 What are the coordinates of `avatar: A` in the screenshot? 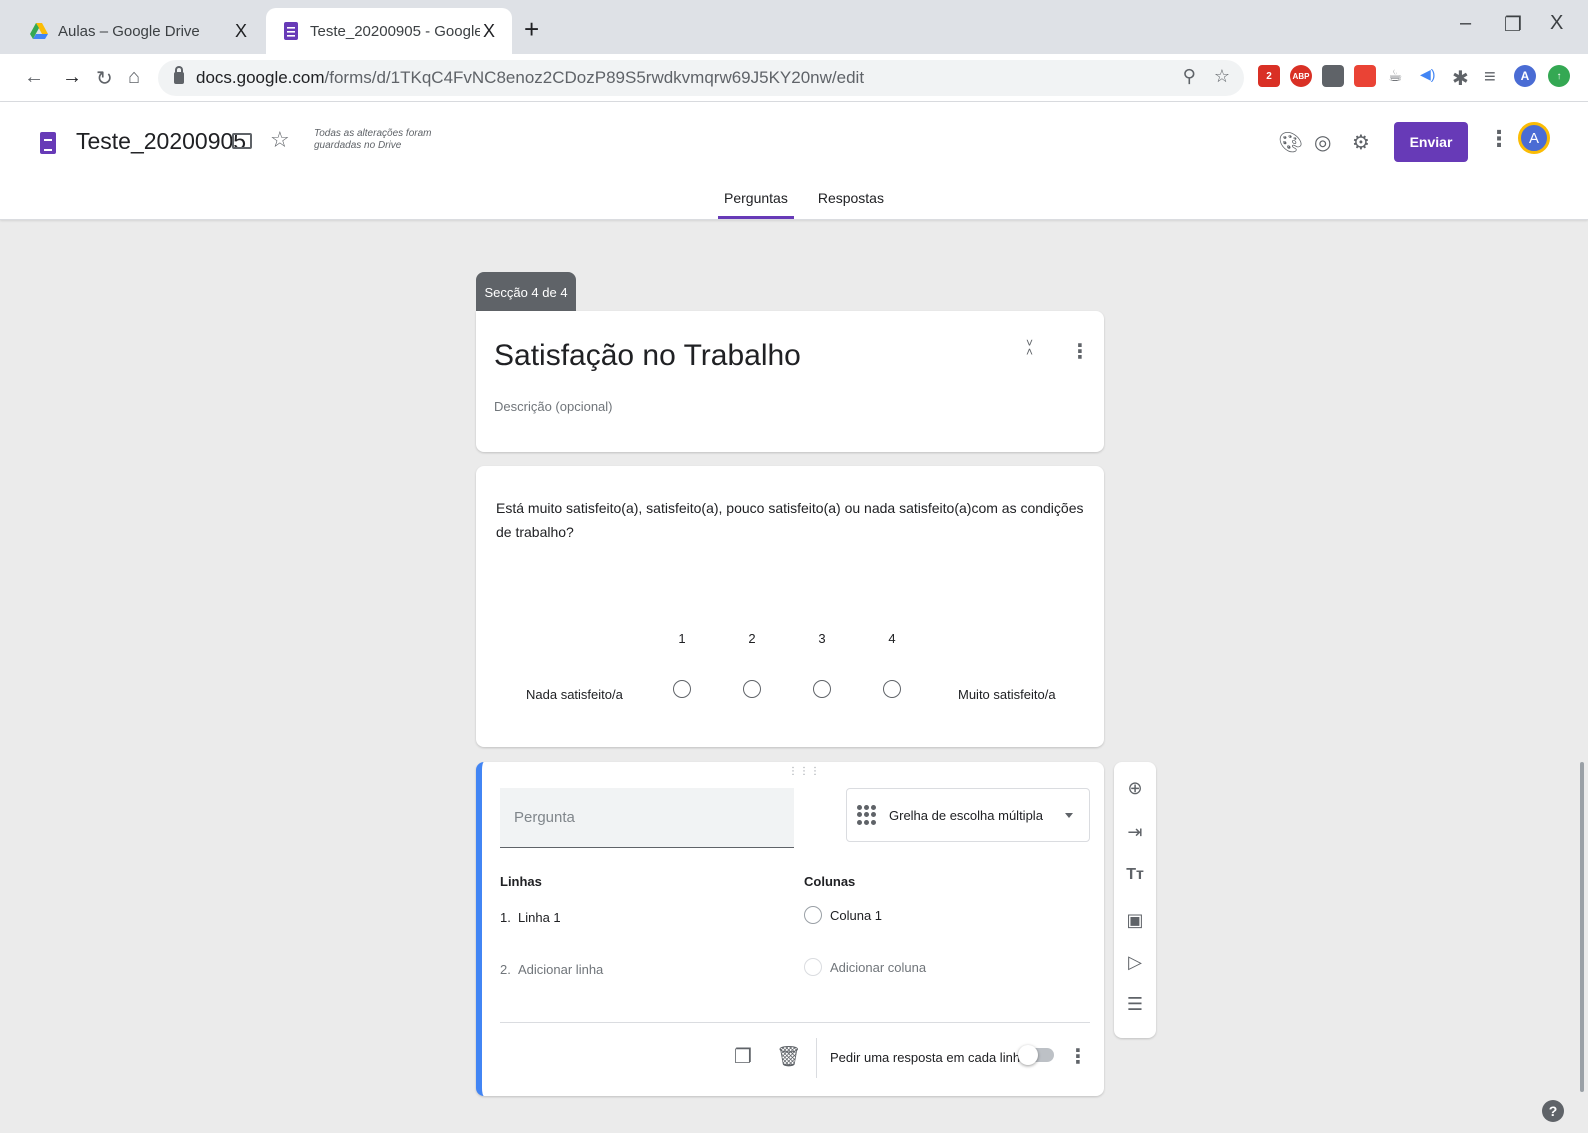 It's located at (1534, 138).